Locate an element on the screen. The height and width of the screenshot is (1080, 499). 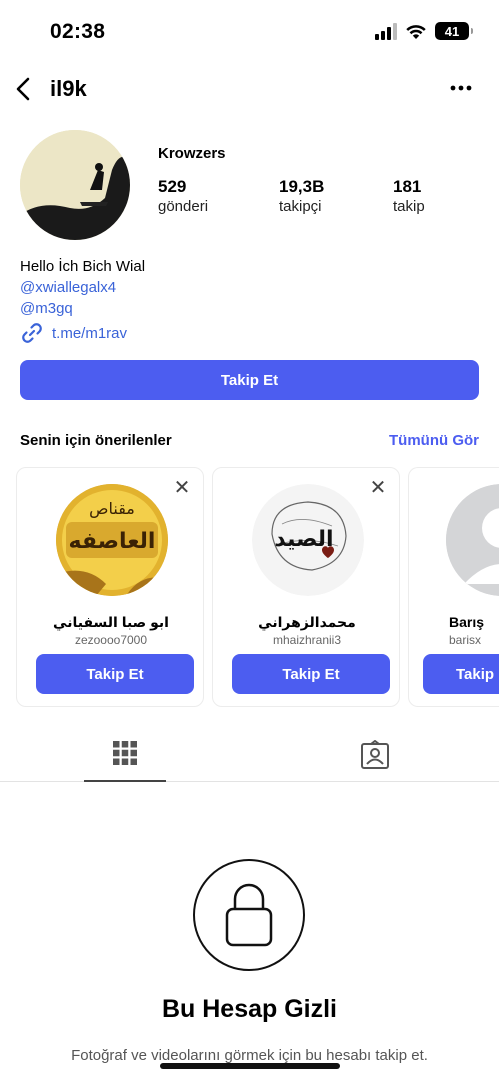
bio: Hello İch Bich Wial @xwiallegalx4 @m3gq is located at coordinates (82, 287).